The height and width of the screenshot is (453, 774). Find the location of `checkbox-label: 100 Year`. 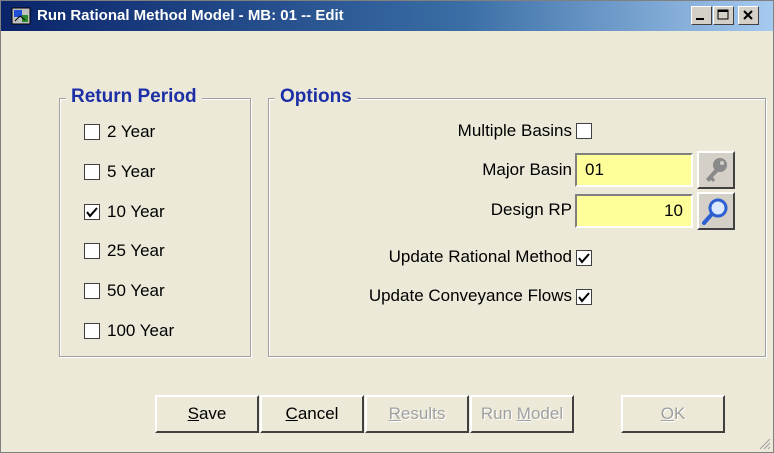

checkbox-label: 100 Year is located at coordinates (141, 330).